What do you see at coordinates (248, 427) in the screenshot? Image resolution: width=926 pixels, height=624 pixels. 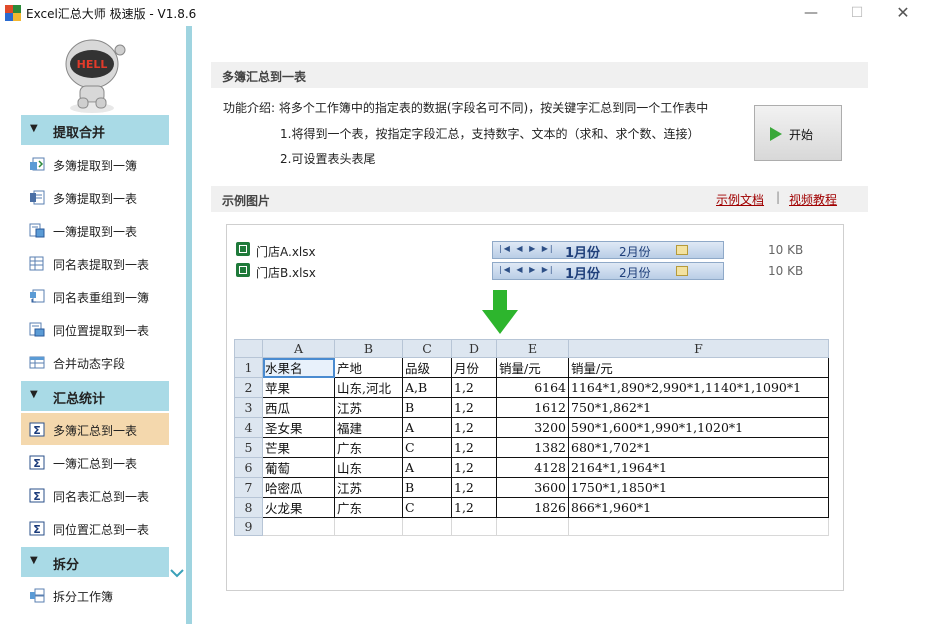 I see `row-number: 4` at bounding box center [248, 427].